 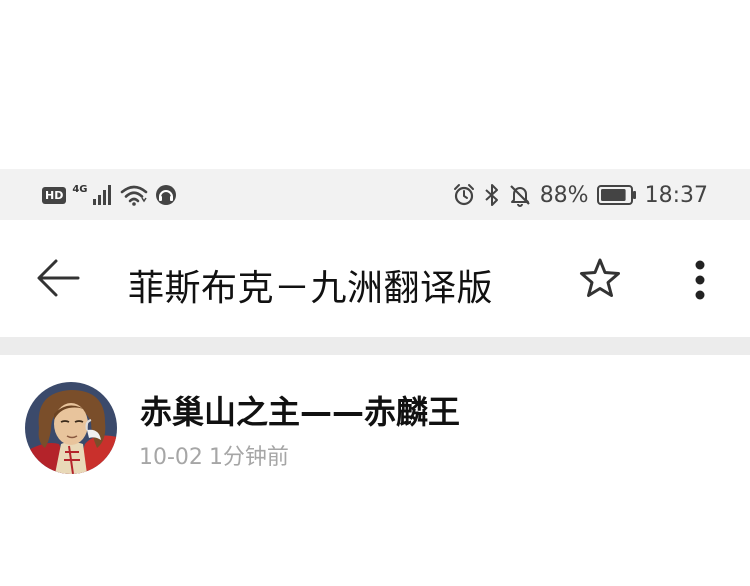 What do you see at coordinates (676, 195) in the screenshot?
I see `clock-time: 18:37` at bounding box center [676, 195].